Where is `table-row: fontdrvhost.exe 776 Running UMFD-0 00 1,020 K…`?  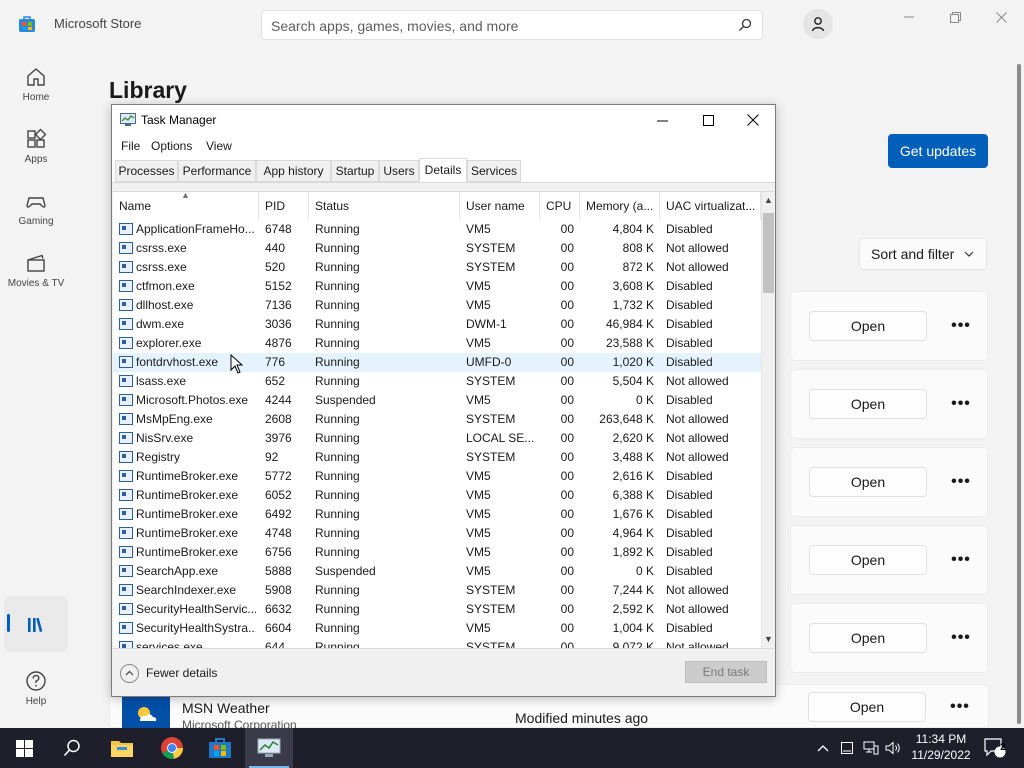 table-row: fontdrvhost.exe 776 Running UMFD-0 00 1,020 K… is located at coordinates (437, 362).